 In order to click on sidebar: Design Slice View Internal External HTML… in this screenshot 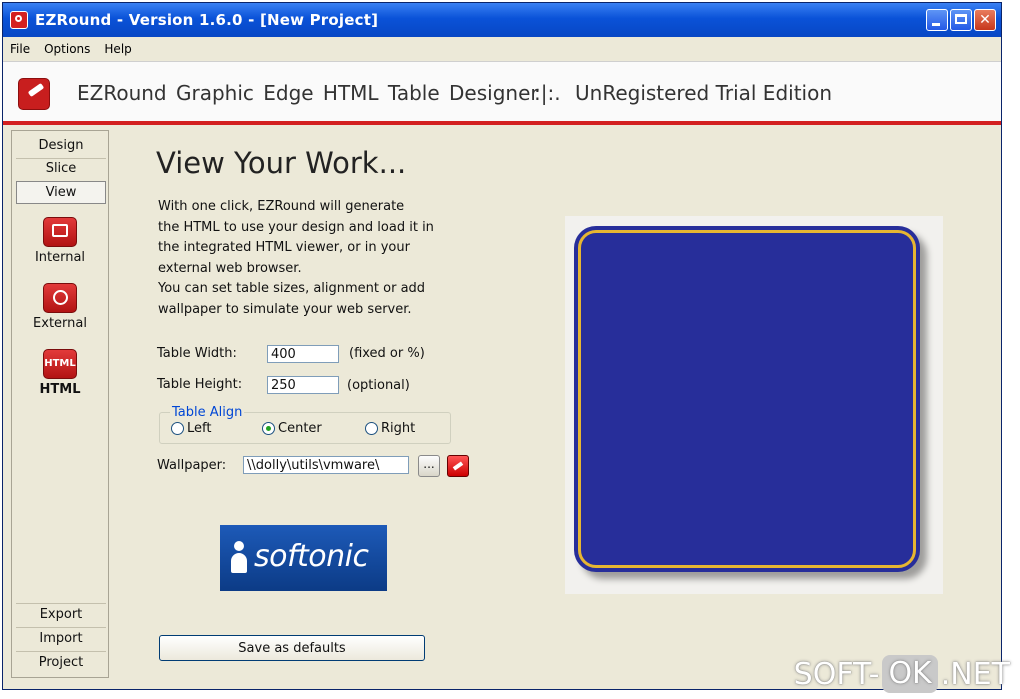, I will do `click(60, 404)`.